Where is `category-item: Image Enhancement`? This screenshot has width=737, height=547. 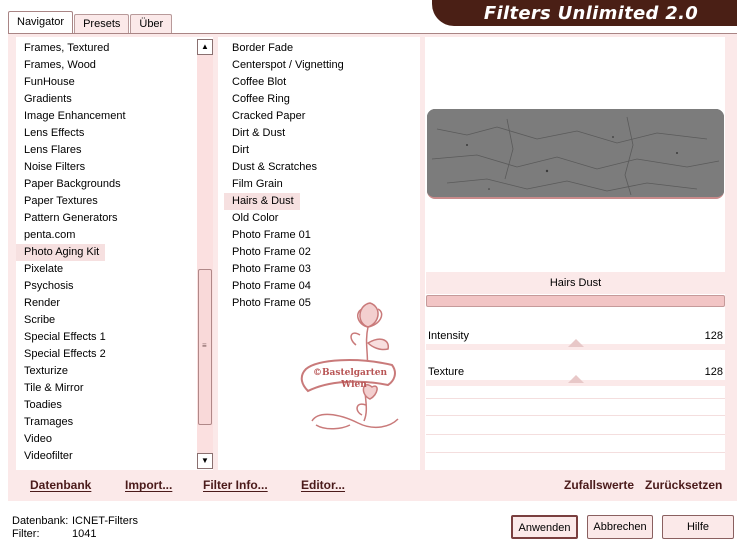
category-item: Image Enhancement is located at coordinates (106, 116).